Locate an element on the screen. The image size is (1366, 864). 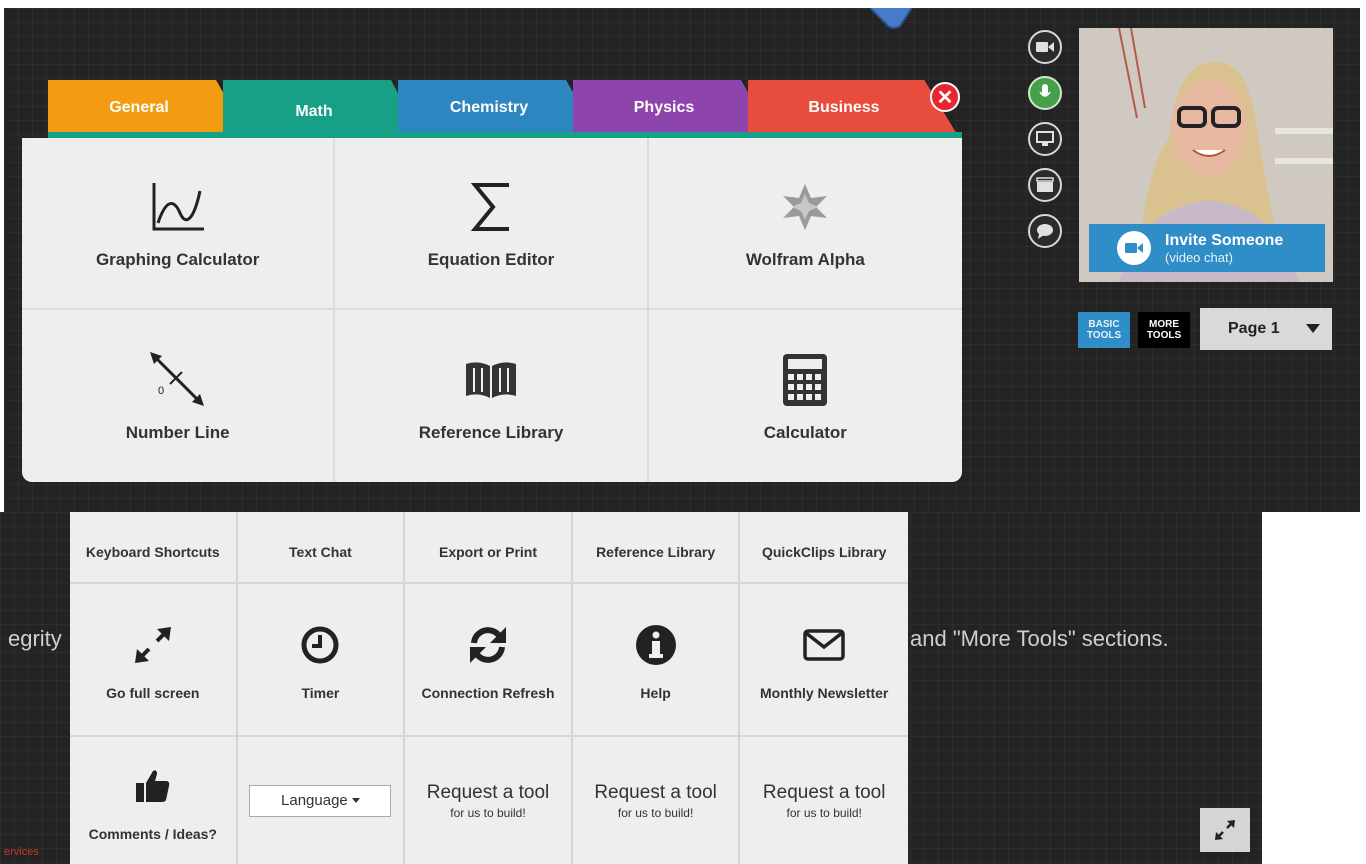
page-select-value: Page 1 is located at coordinates (1254, 328).